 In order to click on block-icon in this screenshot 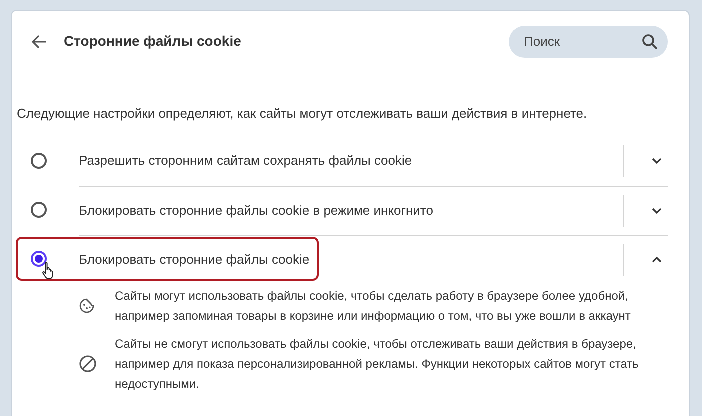, I will do `click(88, 363)`.